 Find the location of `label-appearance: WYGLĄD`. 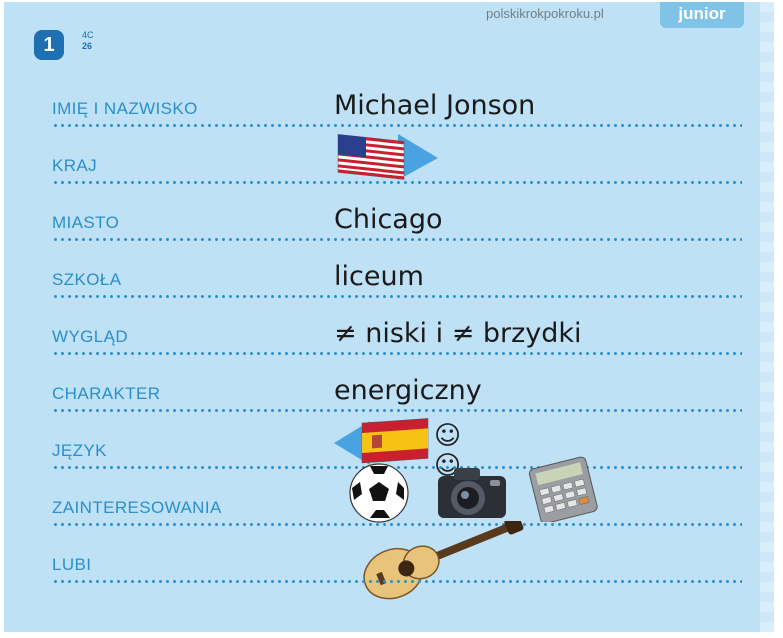

label-appearance: WYGLĄD is located at coordinates (90, 336).